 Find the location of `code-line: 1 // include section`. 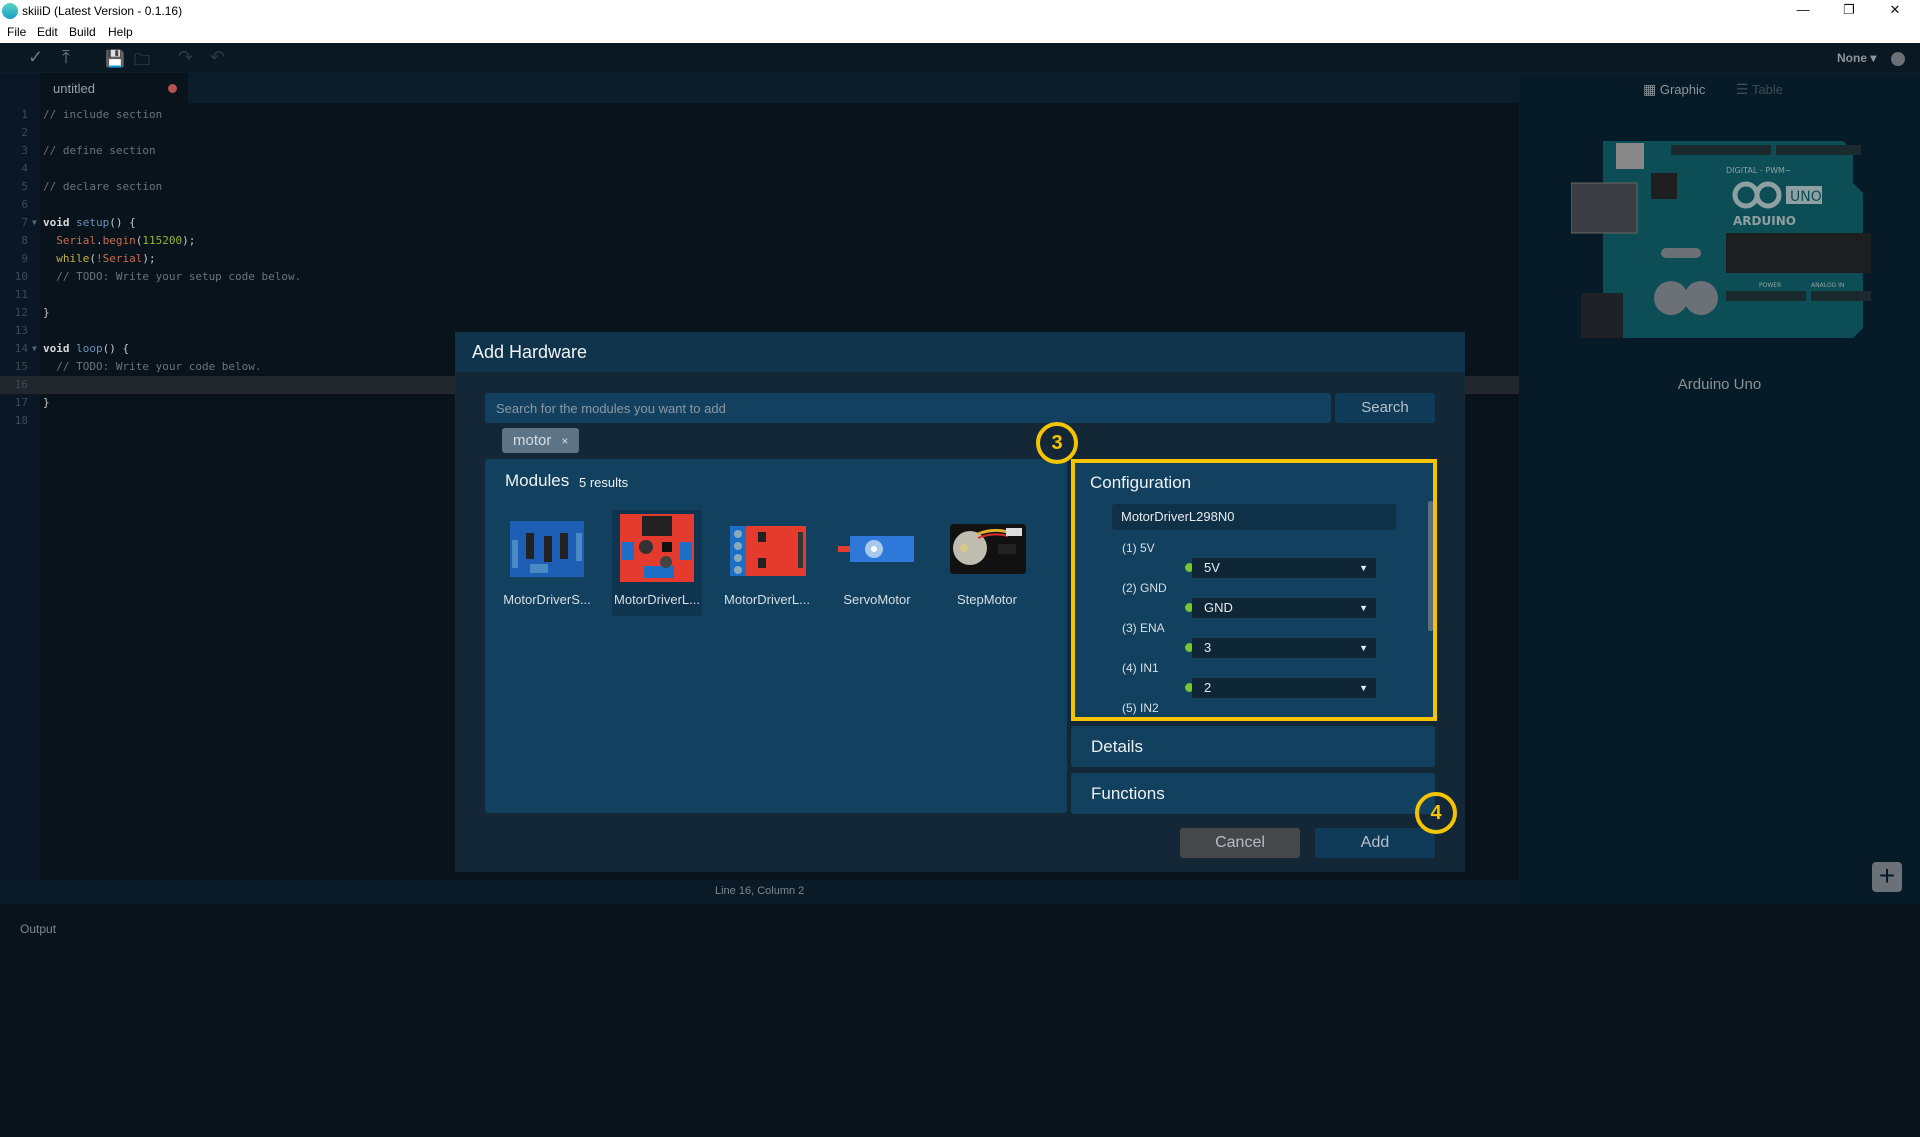

code-line: 1 // include section is located at coordinates (759, 115).